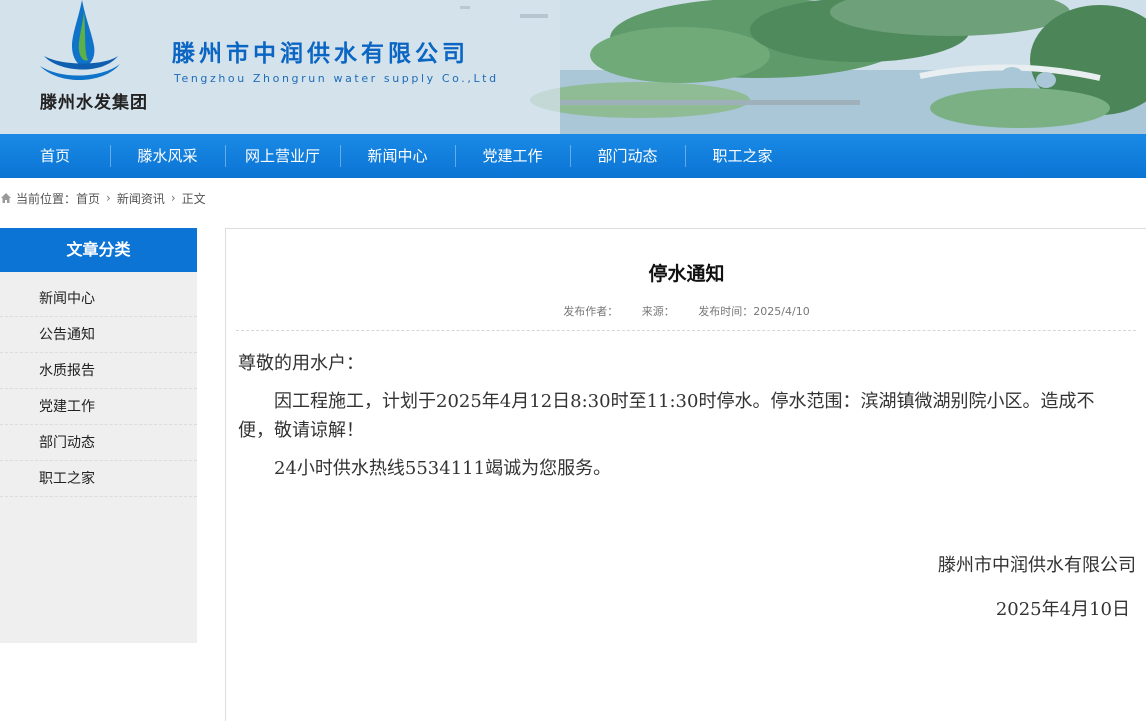 The height and width of the screenshot is (721, 1146). I want to click on sidebar-item-department-news: 部门动态, so click(98, 443).